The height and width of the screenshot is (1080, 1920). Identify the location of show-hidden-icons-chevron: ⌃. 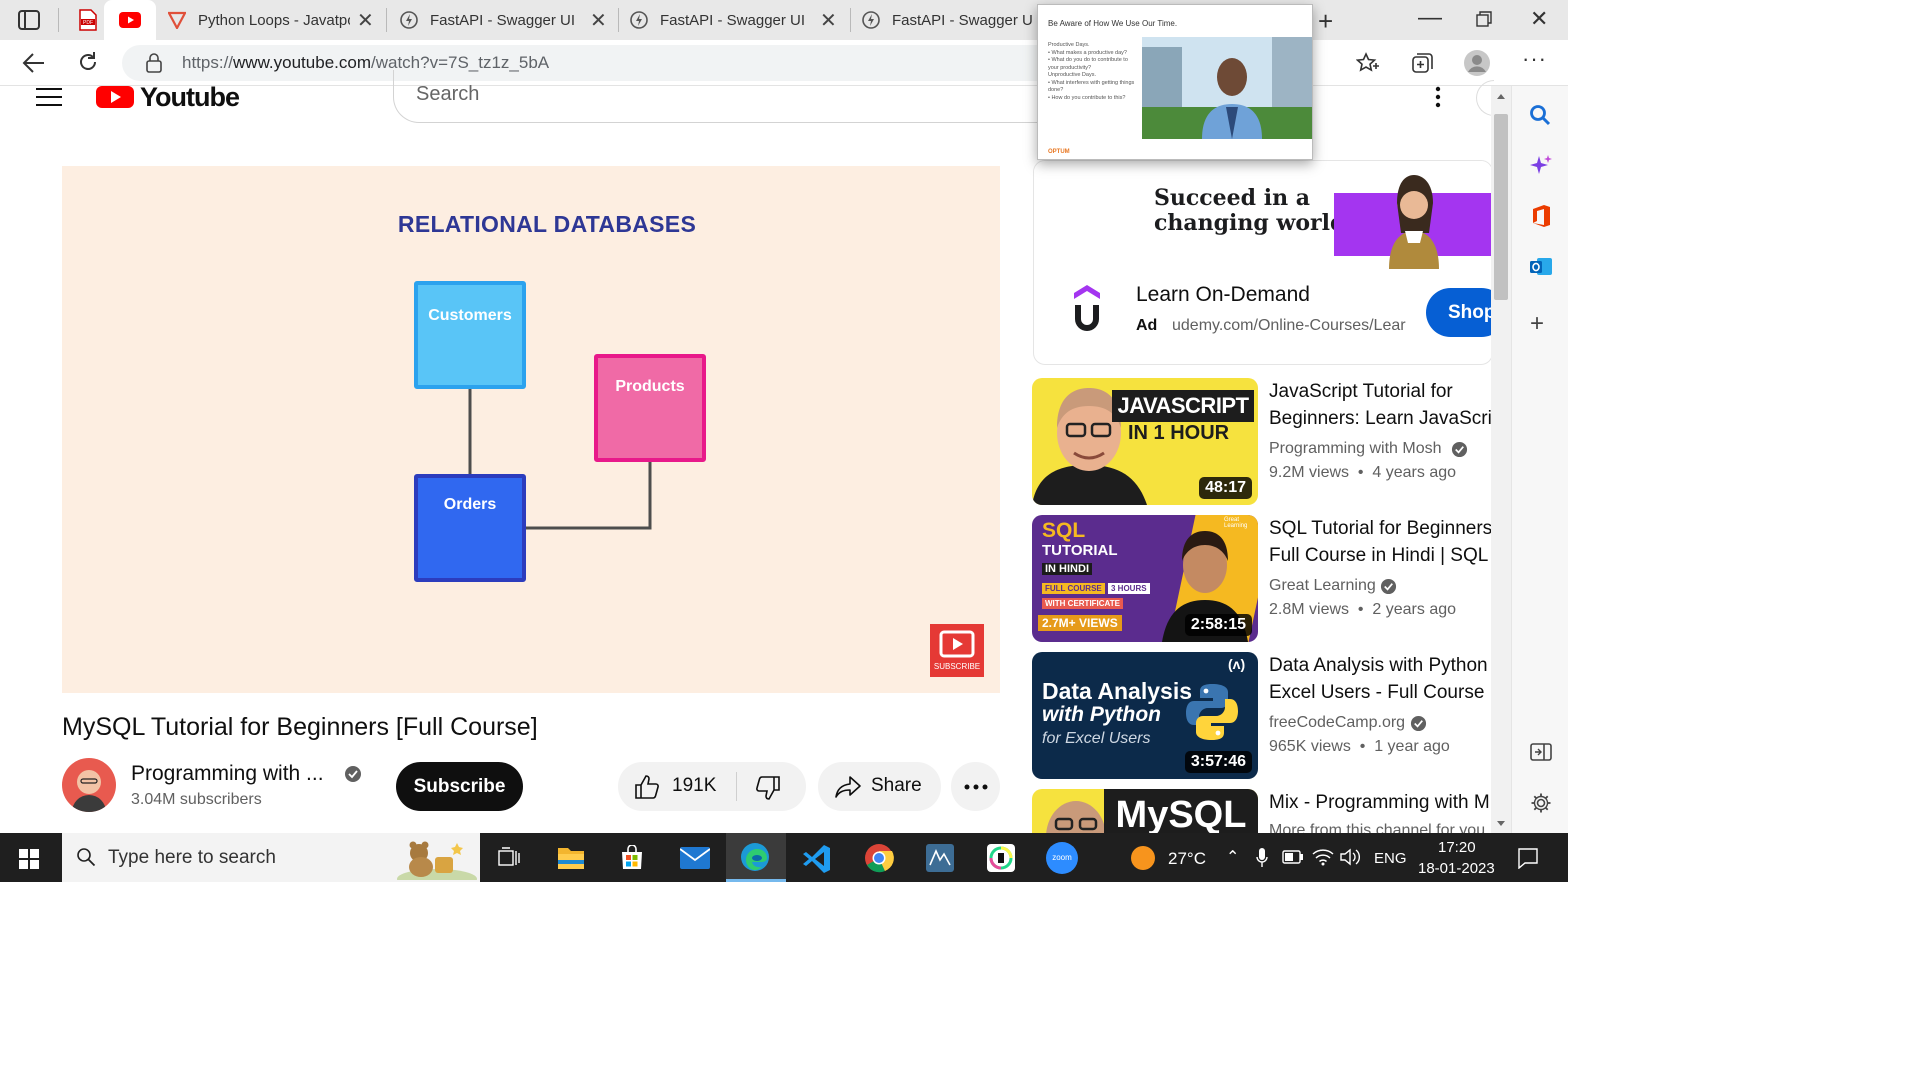
(1232, 857).